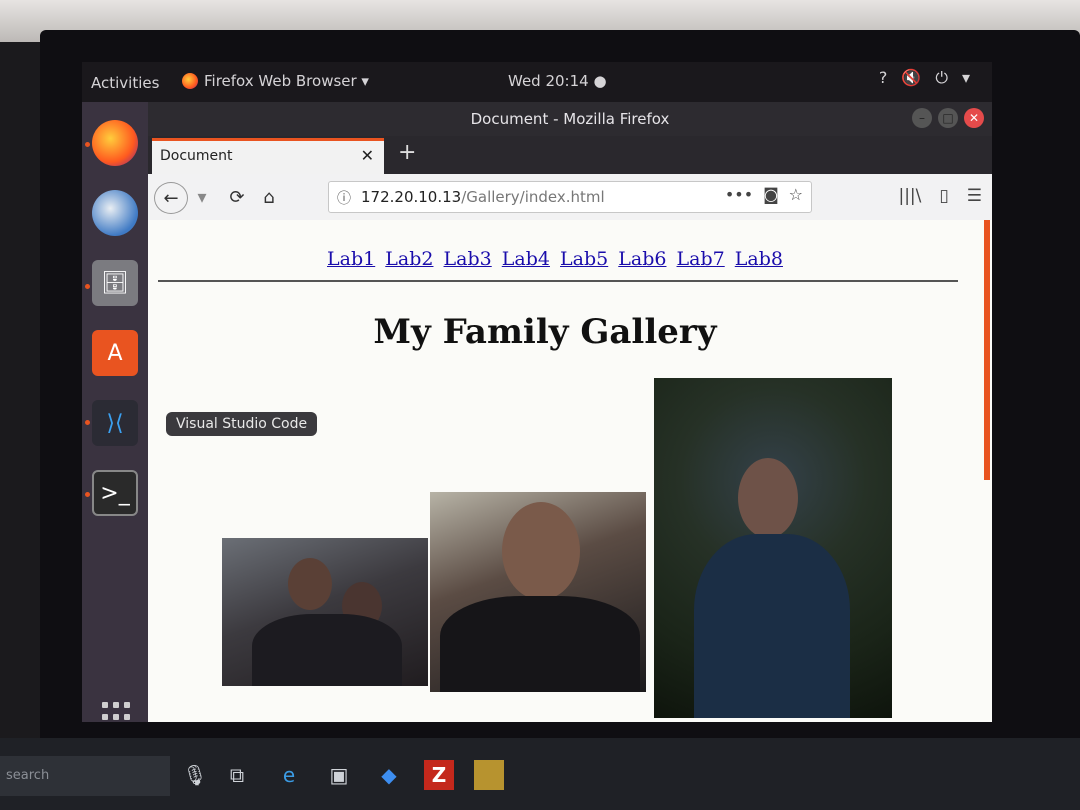 Image resolution: width=1080 pixels, height=810 pixels. I want to click on app-menu-label: Firefox Web Browser ▾, so click(286, 81).